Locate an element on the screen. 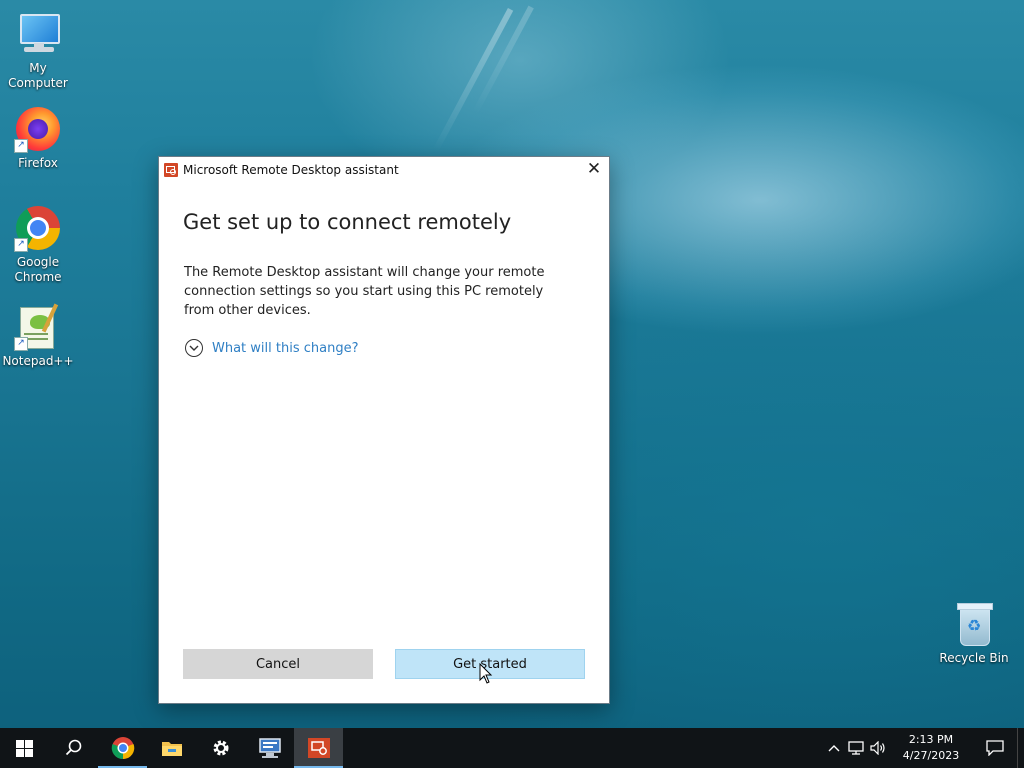 This screenshot has height=768, width=1024. remote-desktop-assistant-icon is located at coordinates (318, 748).